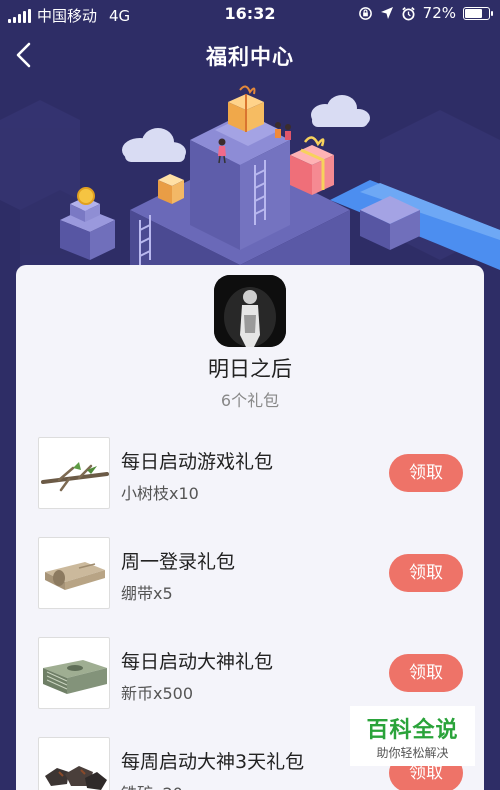 The image size is (500, 790). What do you see at coordinates (197, 662) in the screenshot?
I see `item-title: 每日启动大神礼包` at bounding box center [197, 662].